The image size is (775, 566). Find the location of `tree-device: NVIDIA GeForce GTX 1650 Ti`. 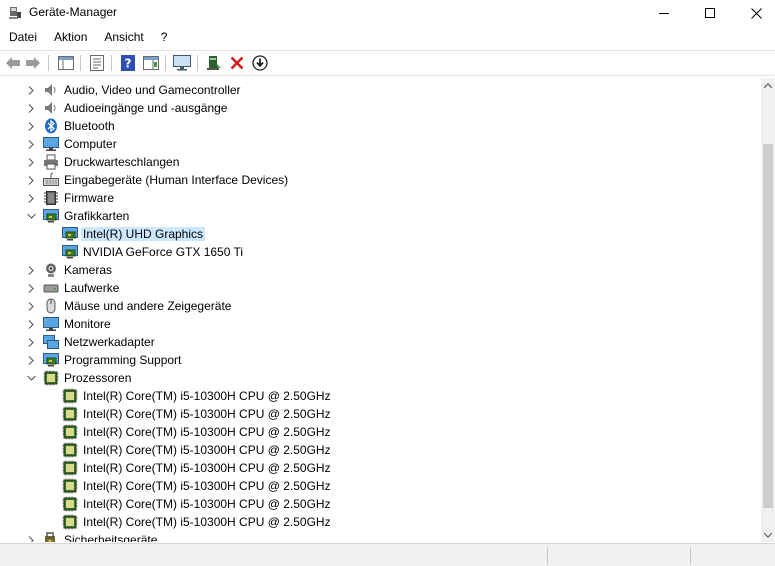

tree-device: NVIDIA GeForce GTX 1650 Ti is located at coordinates (370, 252).